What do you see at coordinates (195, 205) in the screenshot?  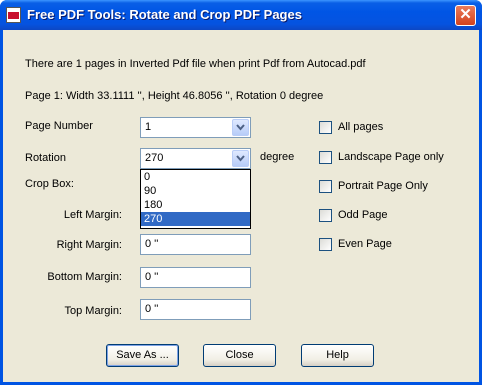 I see `rotation-option: 180` at bounding box center [195, 205].